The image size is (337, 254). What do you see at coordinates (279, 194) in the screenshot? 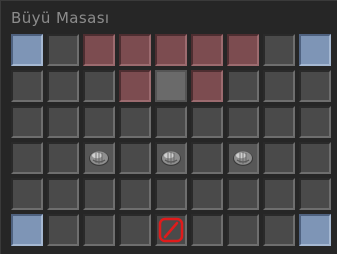
I see `inventory-slot-r5-c8` at bounding box center [279, 194].